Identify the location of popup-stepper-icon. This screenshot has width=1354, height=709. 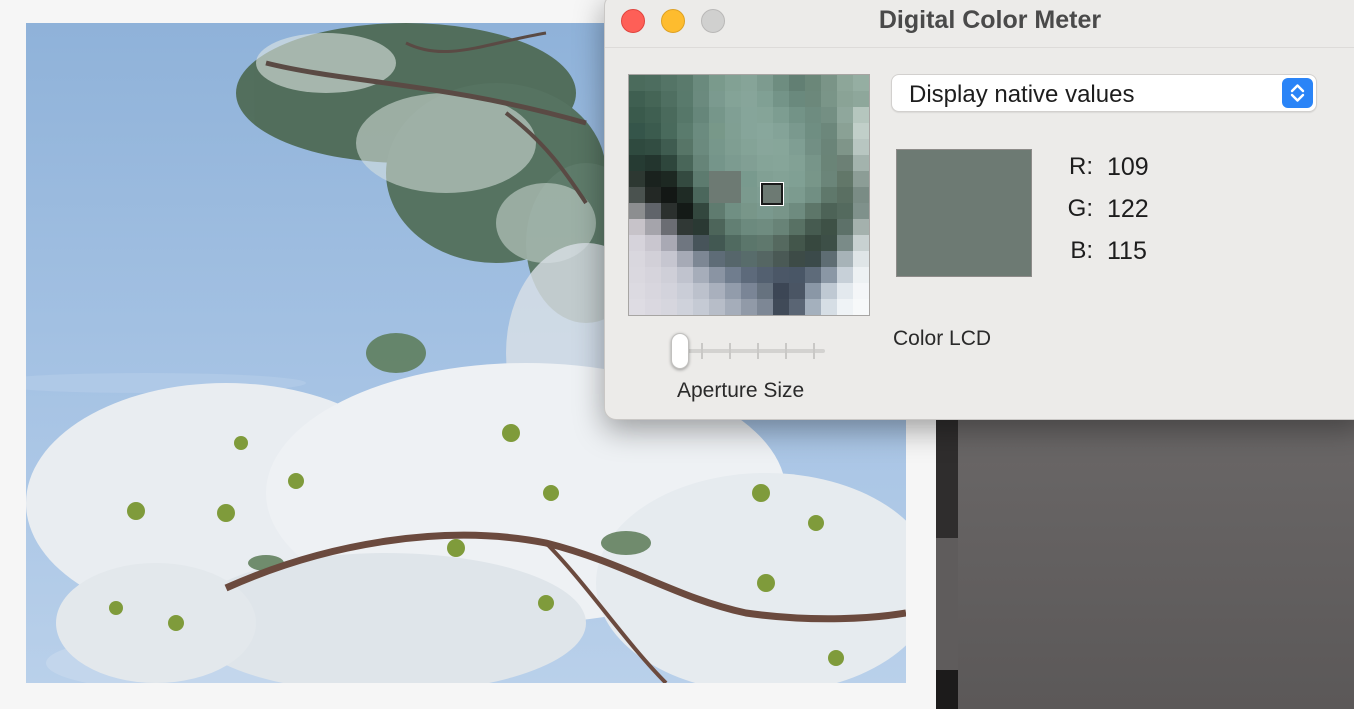
(1297, 93).